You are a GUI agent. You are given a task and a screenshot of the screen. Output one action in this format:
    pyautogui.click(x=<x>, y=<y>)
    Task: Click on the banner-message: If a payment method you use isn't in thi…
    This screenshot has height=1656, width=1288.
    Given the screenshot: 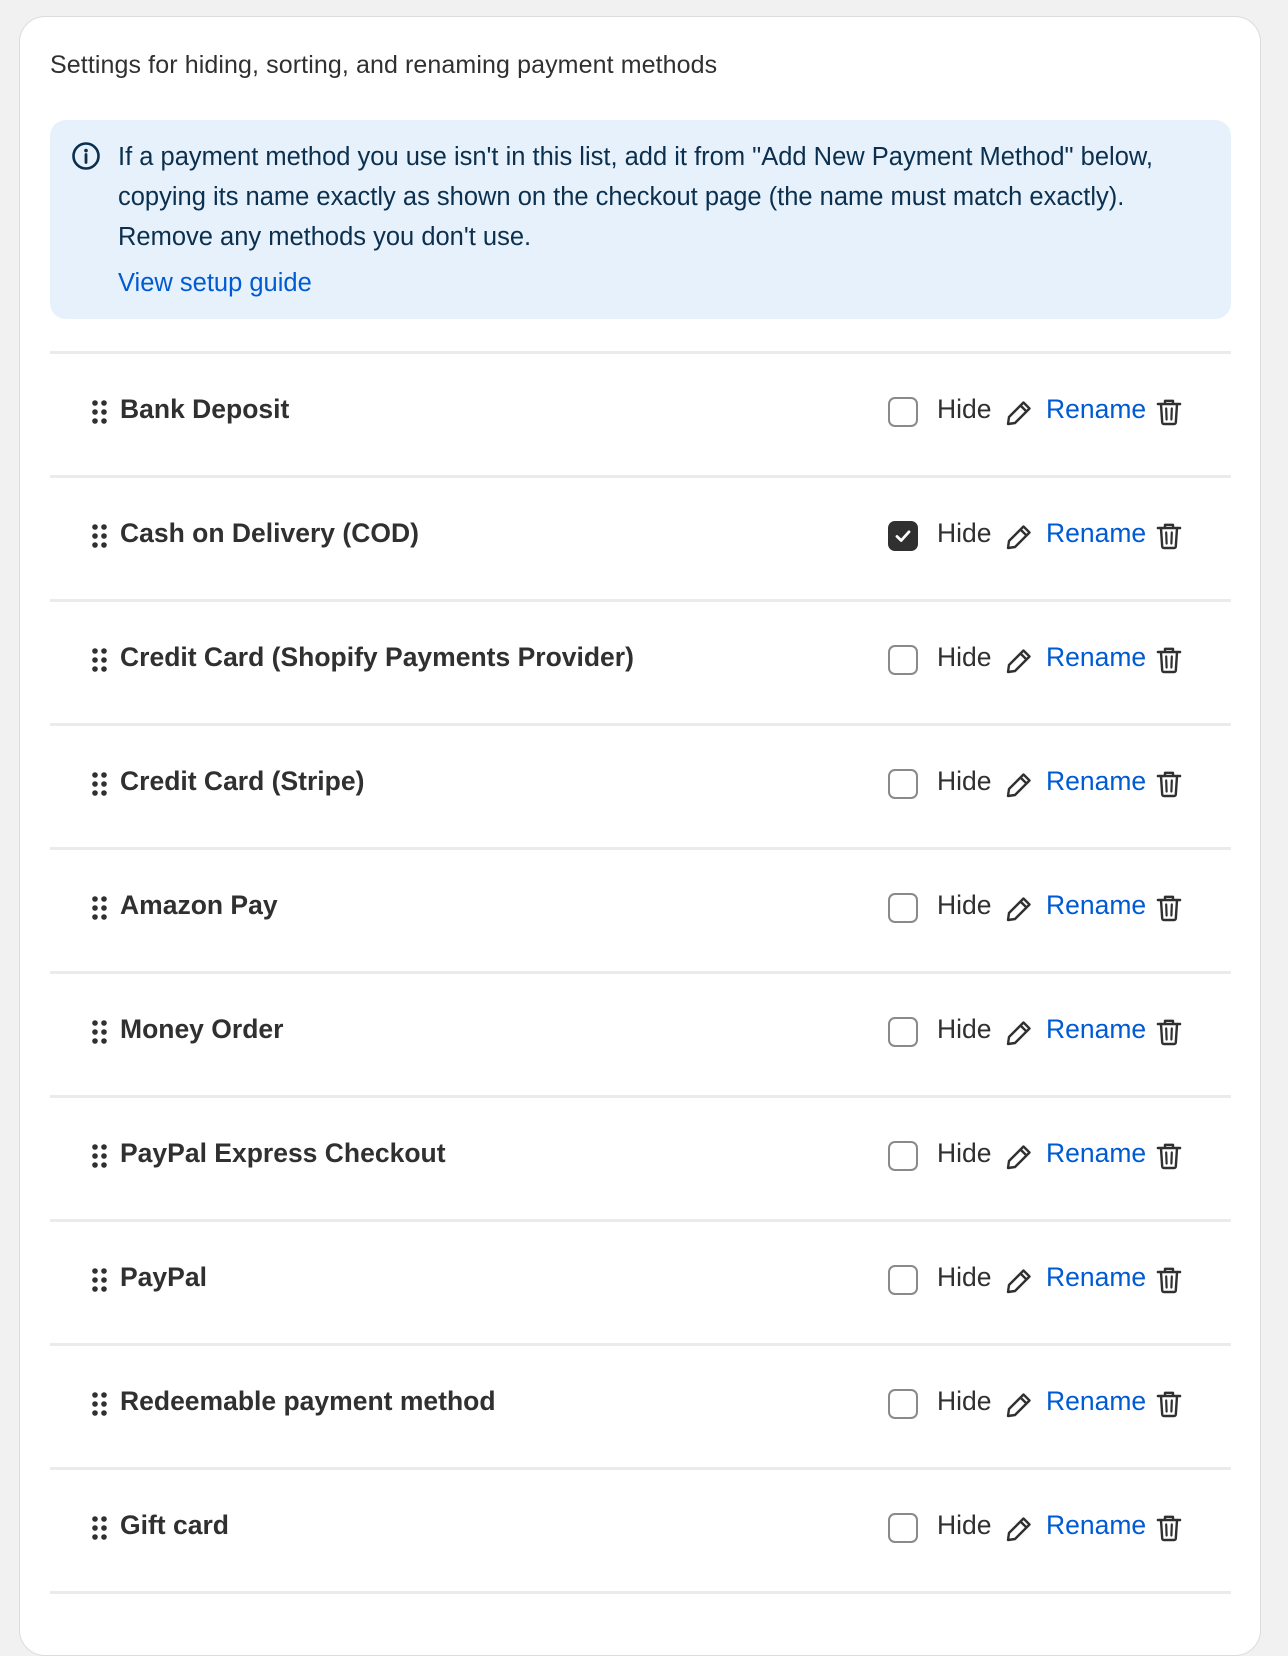 What is the action you would take?
    pyautogui.click(x=663, y=197)
    